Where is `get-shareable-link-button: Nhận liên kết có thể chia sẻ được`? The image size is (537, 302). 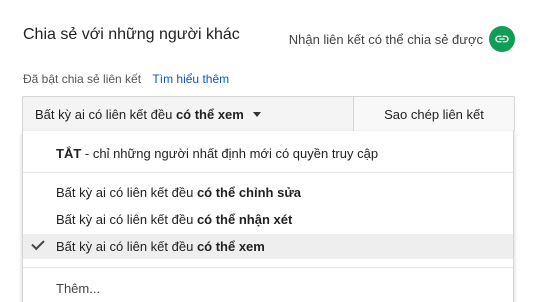 get-shareable-link-button: Nhận liên kết có thể chia sẻ được is located at coordinates (402, 39).